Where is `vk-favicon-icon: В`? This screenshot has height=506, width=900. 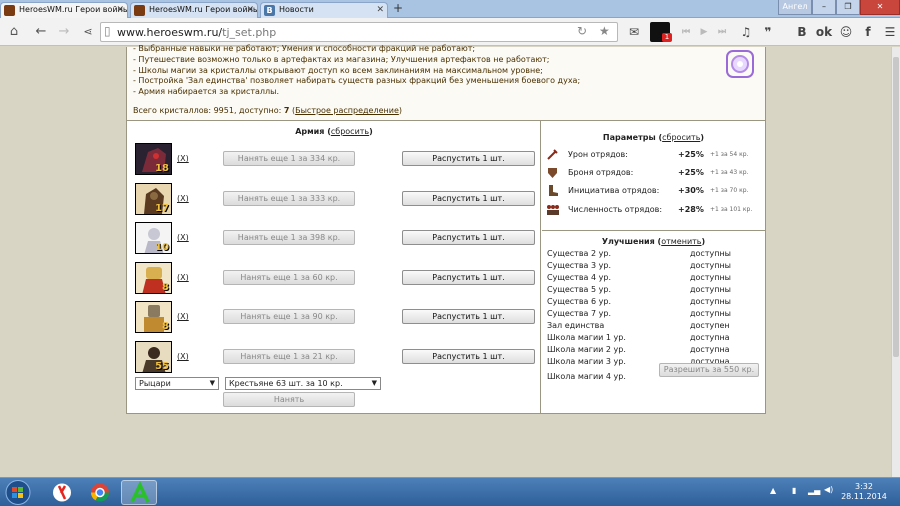 vk-favicon-icon: В is located at coordinates (269, 10).